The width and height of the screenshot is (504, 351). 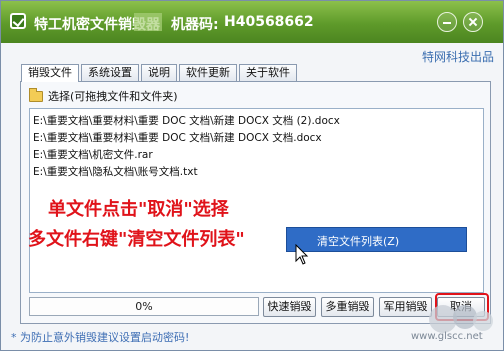 I want to click on tab-software-update: 软件更新, so click(x=208, y=72).